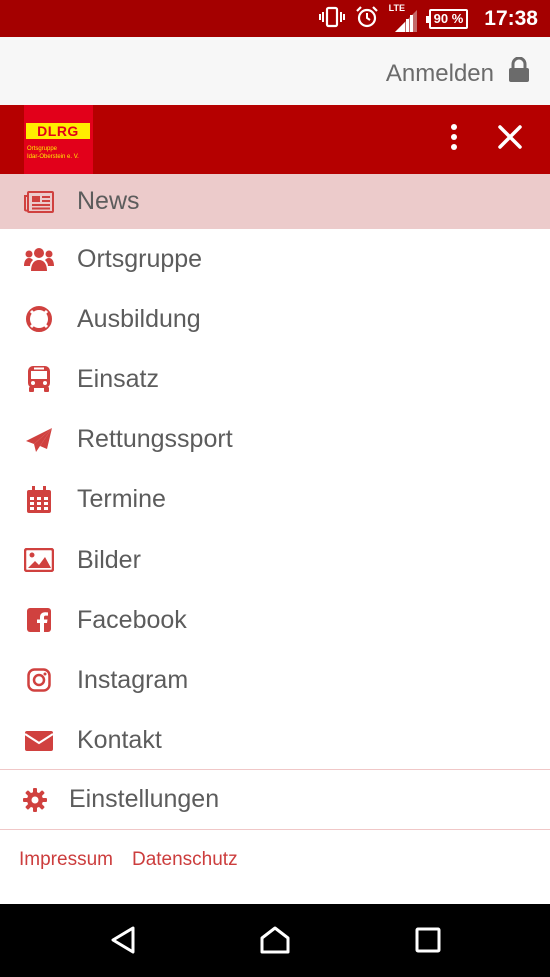 The width and height of the screenshot is (550, 977). What do you see at coordinates (42, 149) in the screenshot?
I see `logo-line-1: Ortsgruppe` at bounding box center [42, 149].